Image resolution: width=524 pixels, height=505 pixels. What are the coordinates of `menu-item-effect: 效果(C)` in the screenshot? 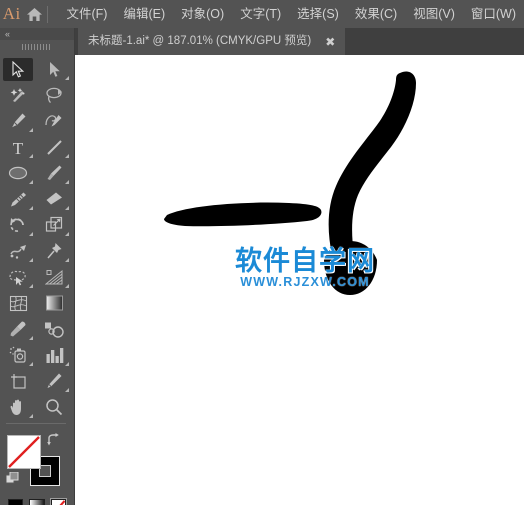 It's located at (376, 14).